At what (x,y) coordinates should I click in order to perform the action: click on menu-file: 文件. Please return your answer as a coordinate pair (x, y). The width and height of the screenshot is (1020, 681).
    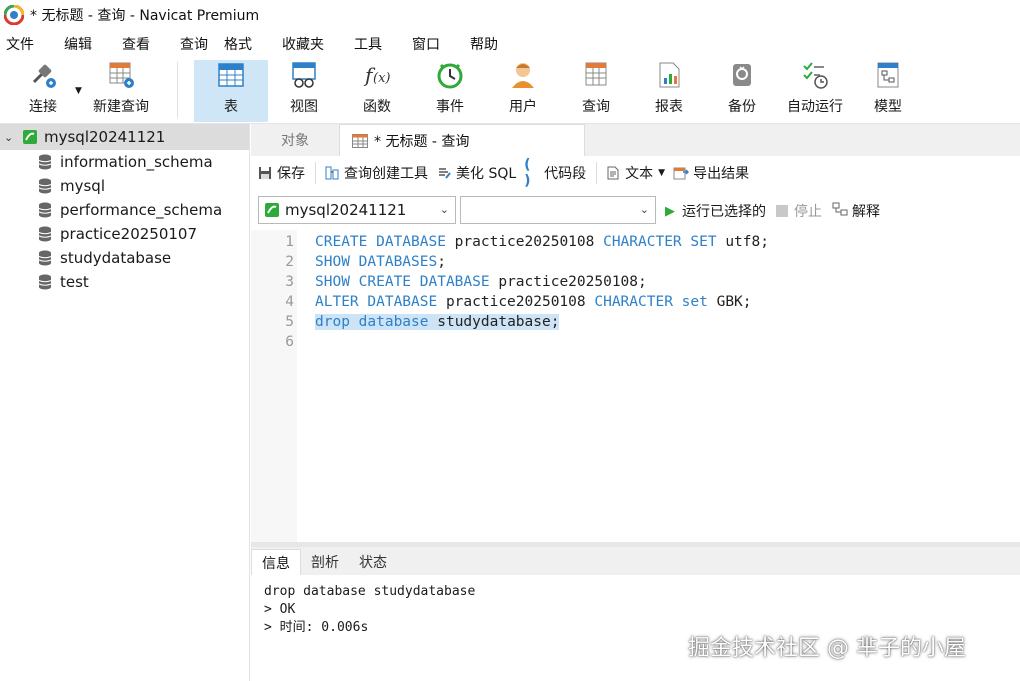
    Looking at the image, I should click on (20, 44).